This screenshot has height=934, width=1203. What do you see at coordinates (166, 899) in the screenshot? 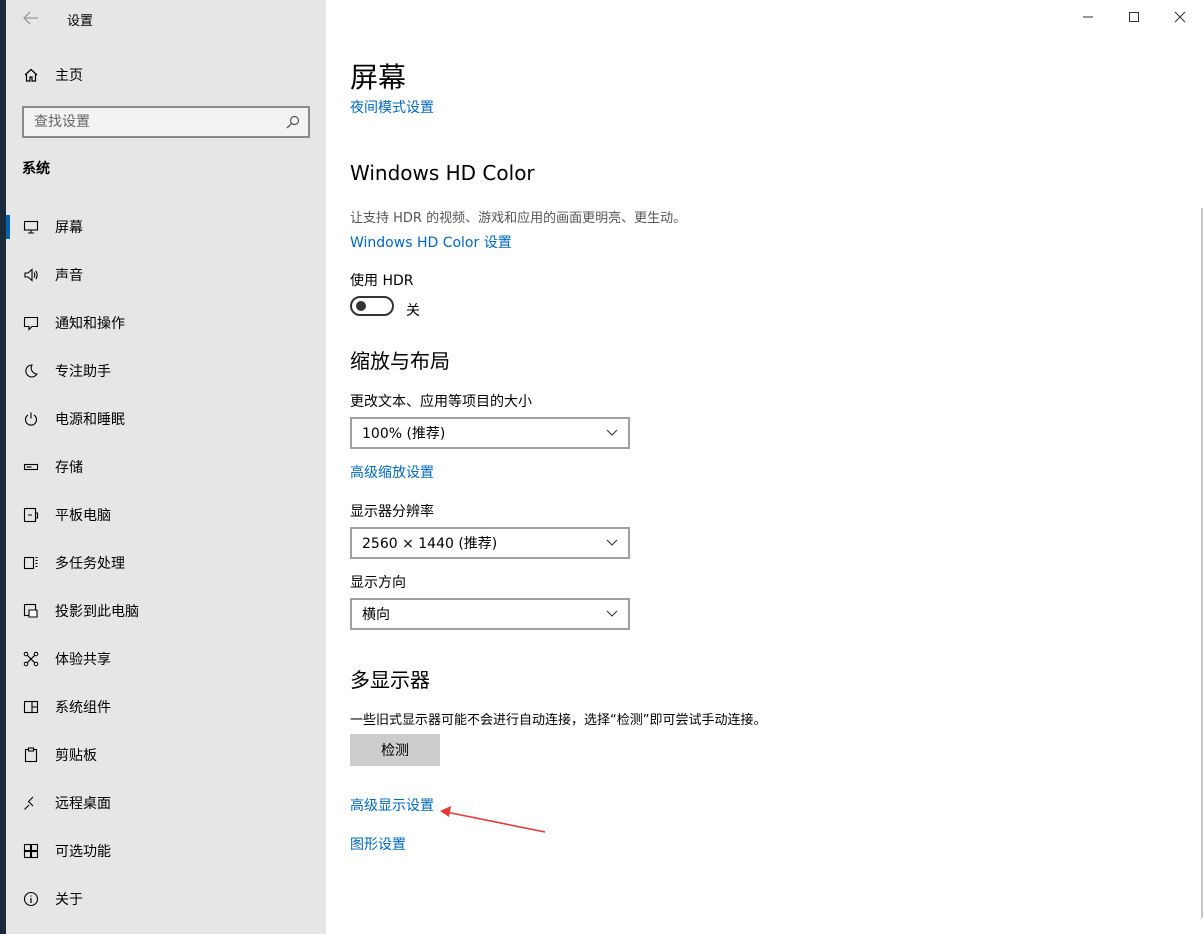
I see `sidebar-item-about: 关于` at bounding box center [166, 899].